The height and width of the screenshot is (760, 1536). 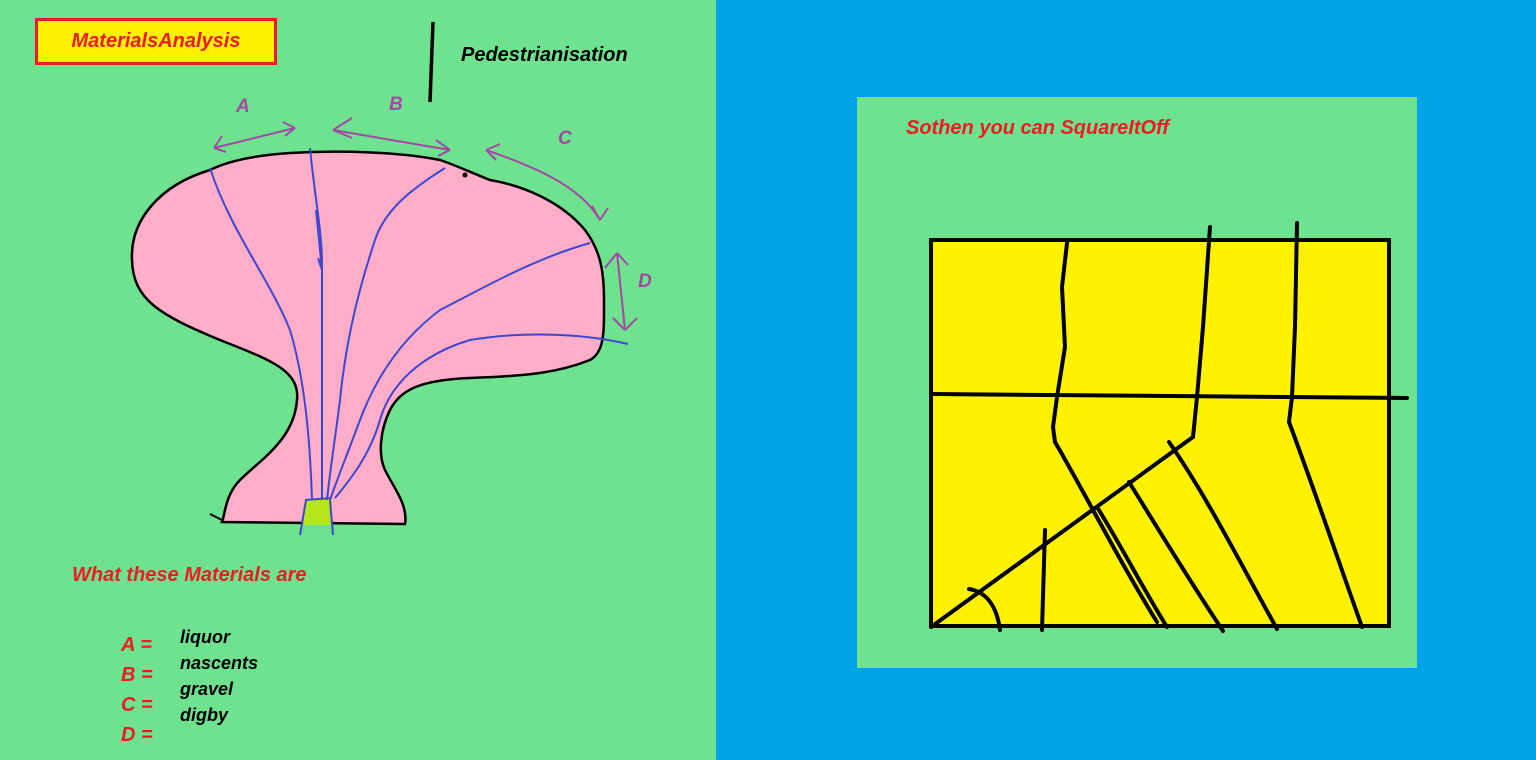 What do you see at coordinates (136, 645) in the screenshot?
I see `legend-key-a: A =` at bounding box center [136, 645].